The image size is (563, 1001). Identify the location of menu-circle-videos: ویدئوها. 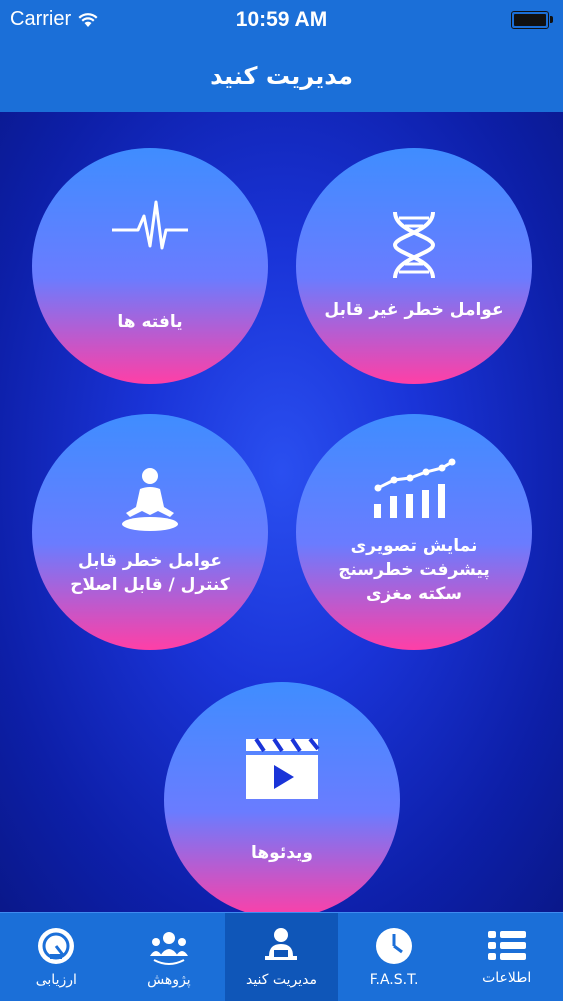
(282, 797).